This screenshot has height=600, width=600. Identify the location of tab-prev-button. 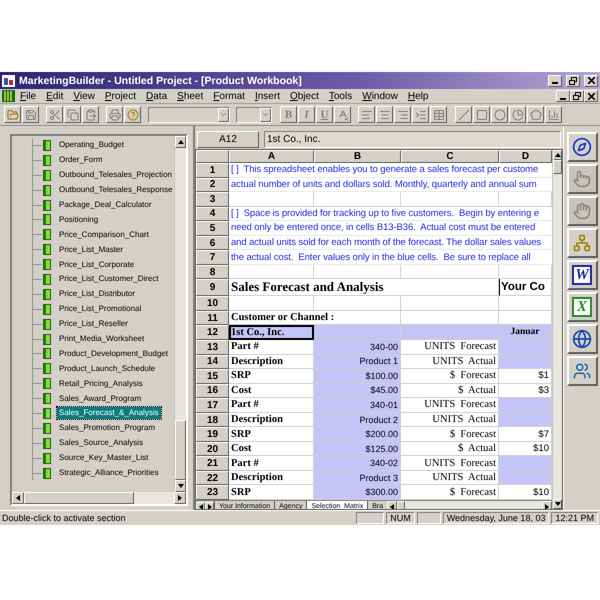
(200, 505).